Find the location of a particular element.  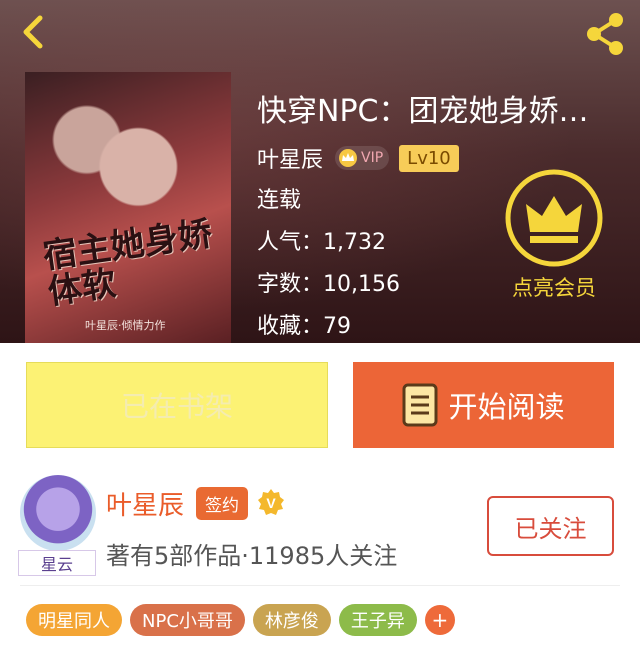

avatar-tag: 星云 is located at coordinates (57, 563).